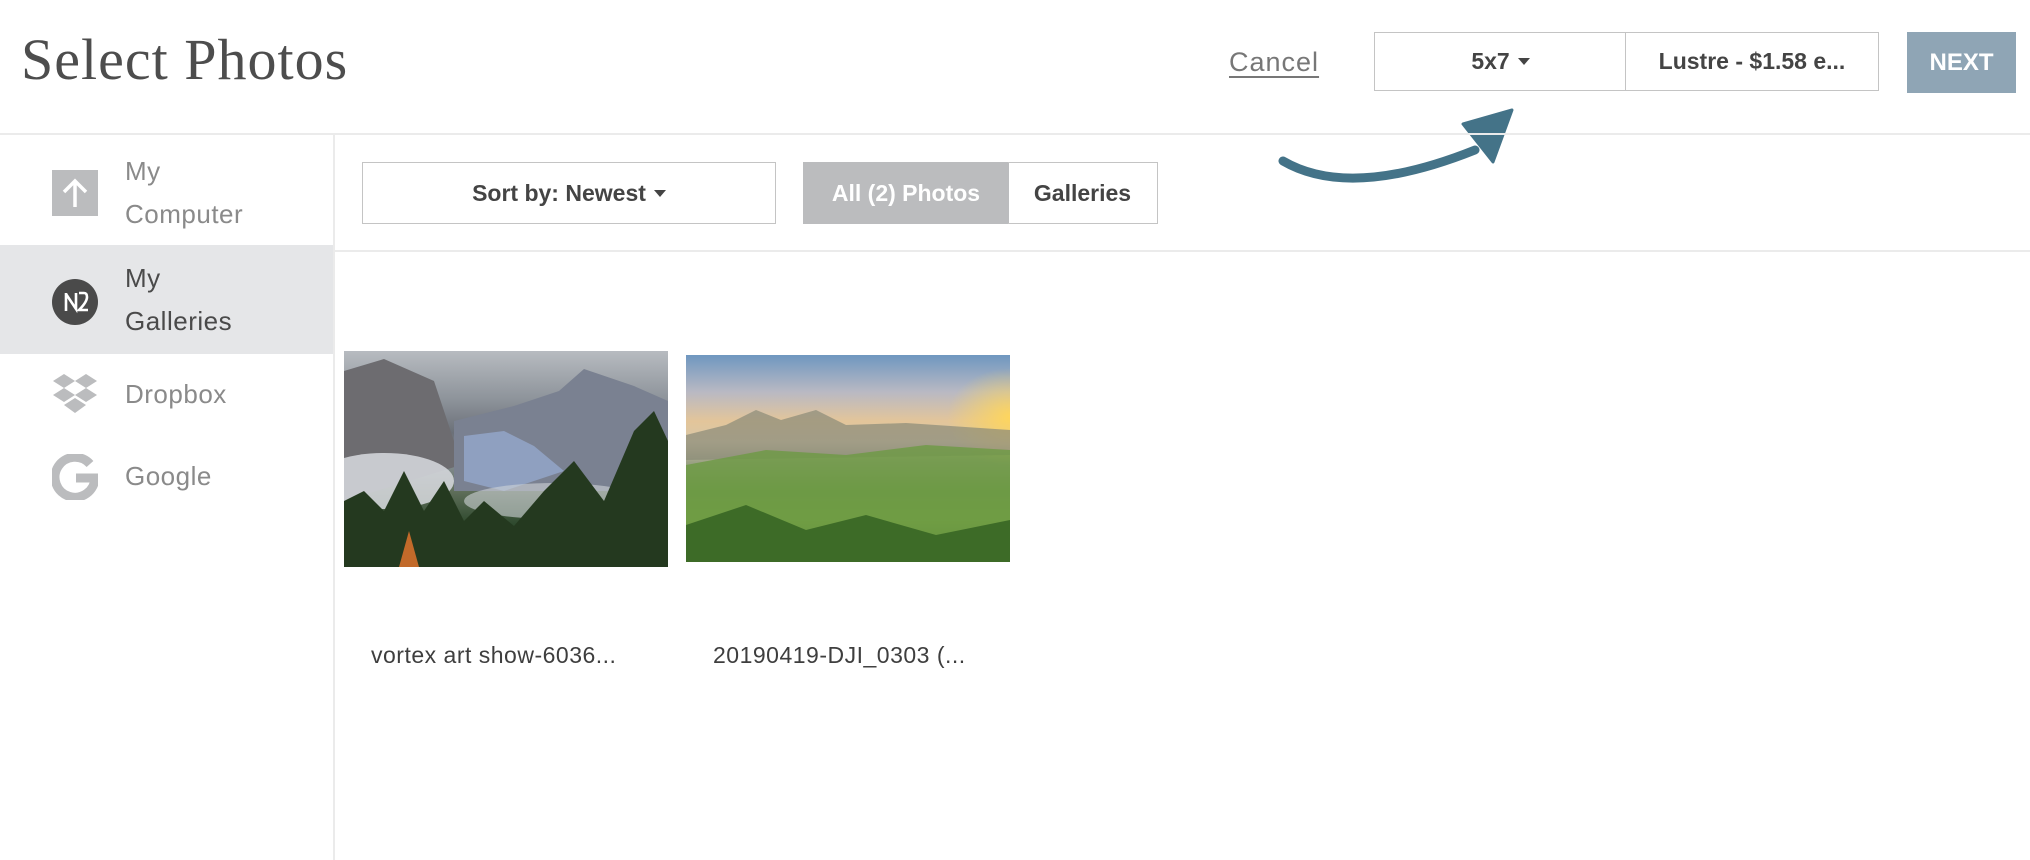  I want to click on sort-label: Sort by: Newest, so click(559, 192).